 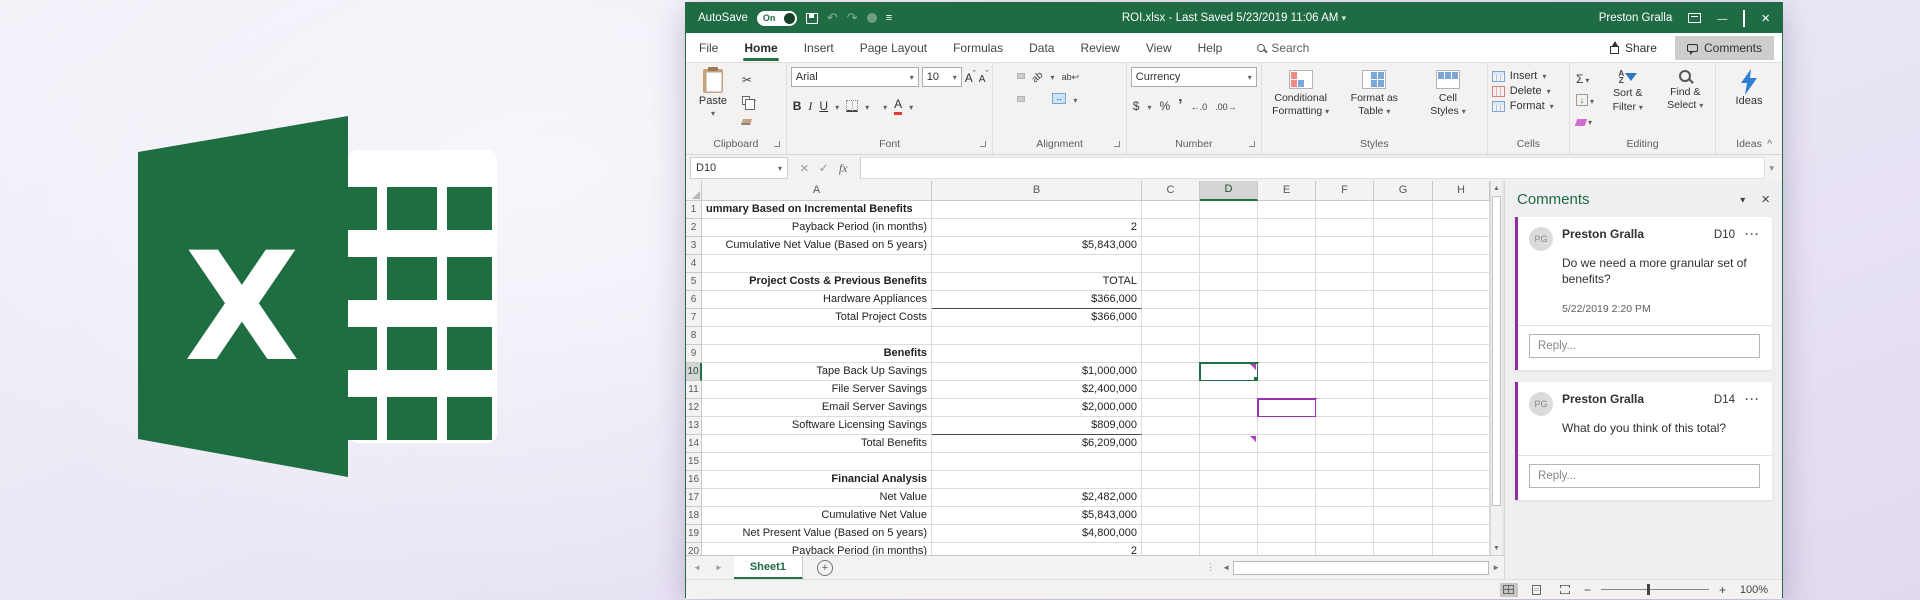 I want to click on cell-D11, so click(x=1229, y=390).